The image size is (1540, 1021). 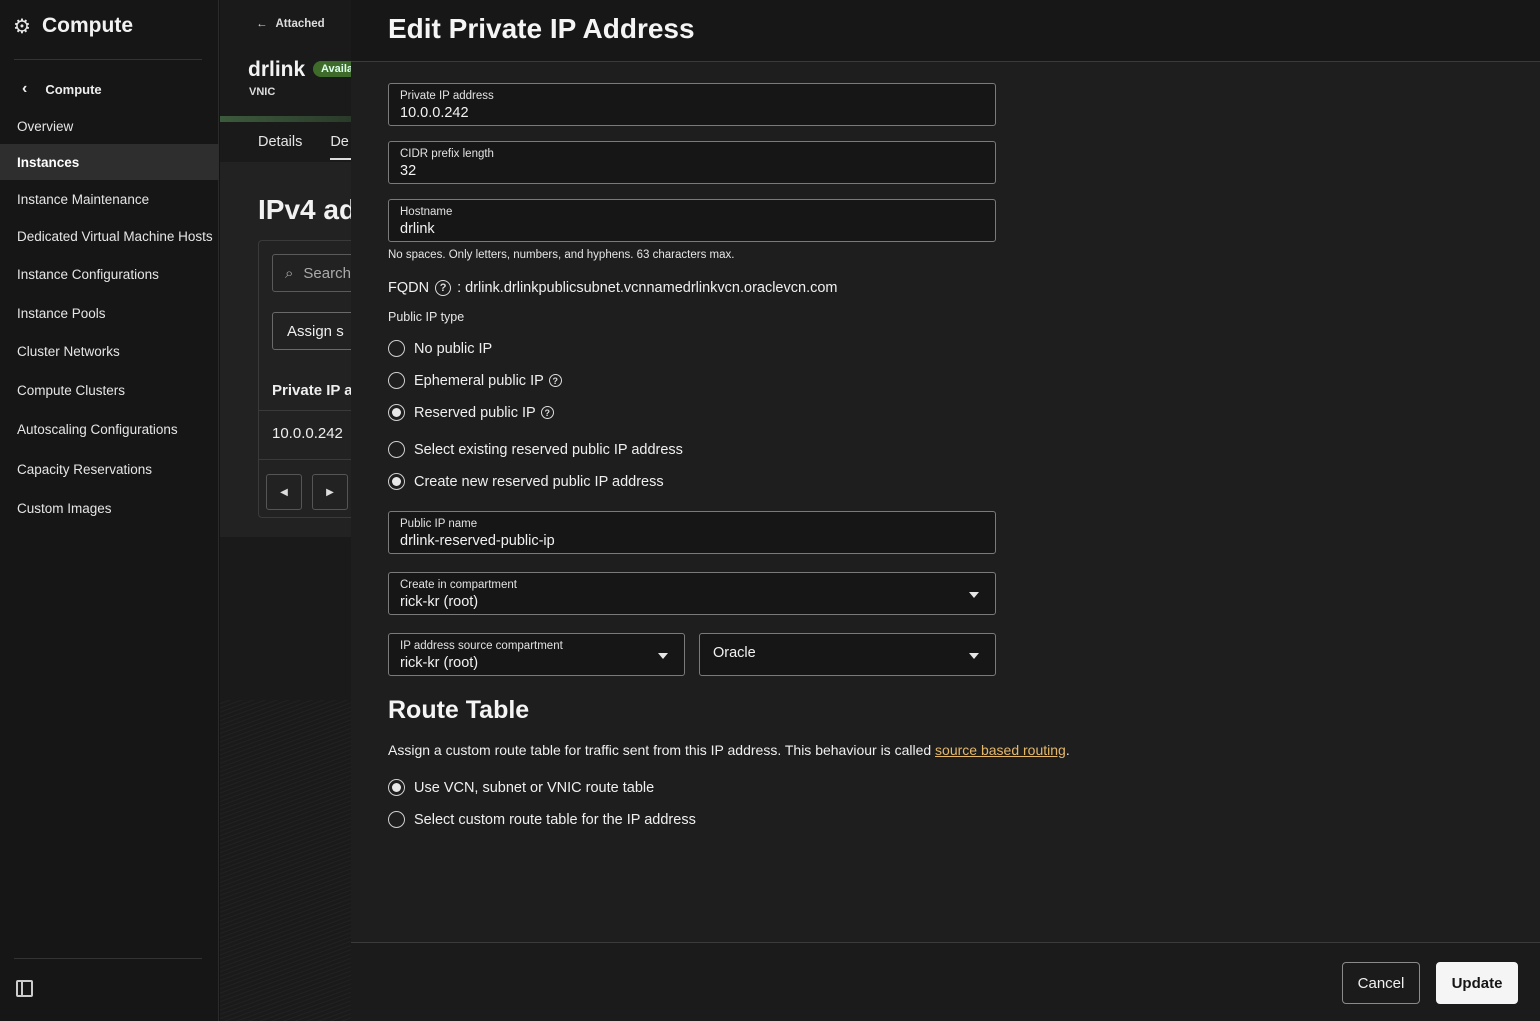 I want to click on sidebar-item-dedicated-vm-hosts: Dedicated Virtual Machine Hosts, so click(x=109, y=236).